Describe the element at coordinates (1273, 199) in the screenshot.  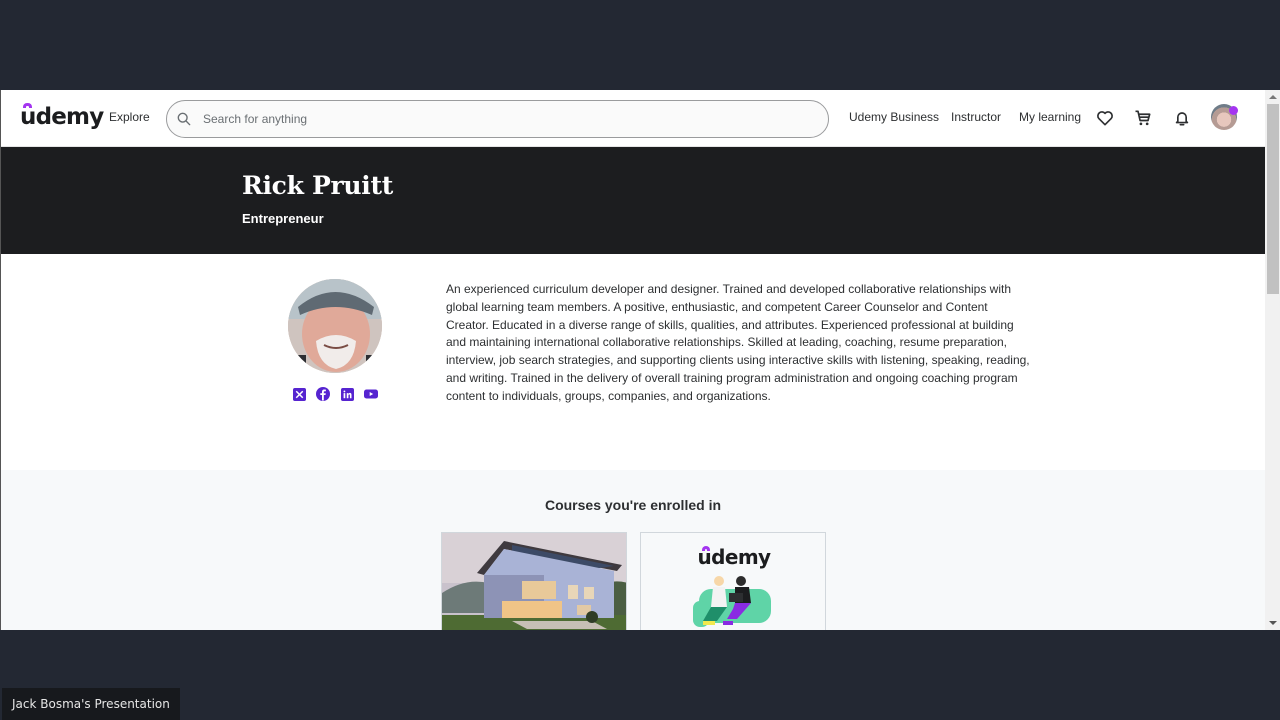
I see `scroll-thumb` at that location.